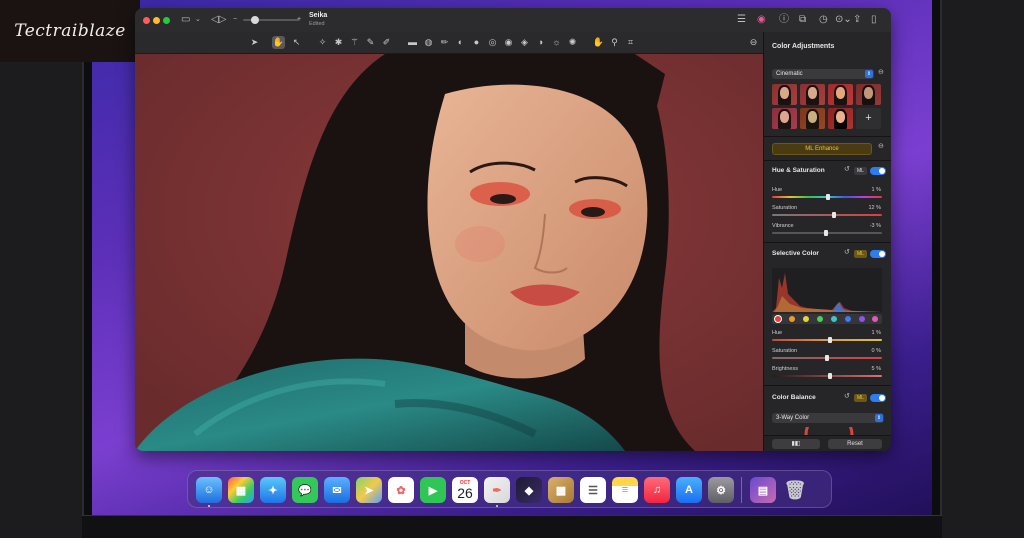  What do you see at coordinates (848, 319) in the screenshot?
I see `blue-swatch` at bounding box center [848, 319].